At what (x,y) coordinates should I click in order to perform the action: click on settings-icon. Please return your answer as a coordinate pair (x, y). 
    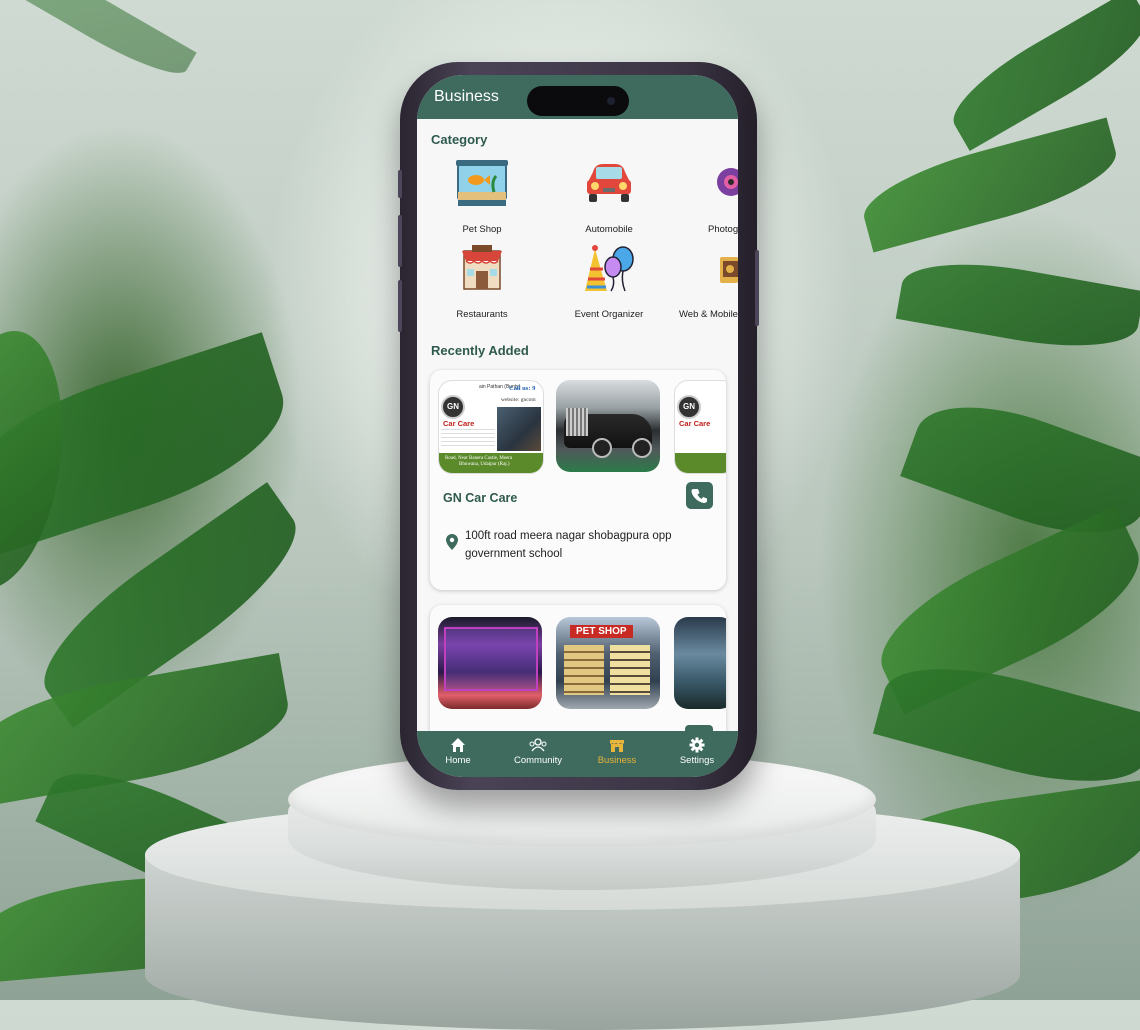
    Looking at the image, I should click on (697, 745).